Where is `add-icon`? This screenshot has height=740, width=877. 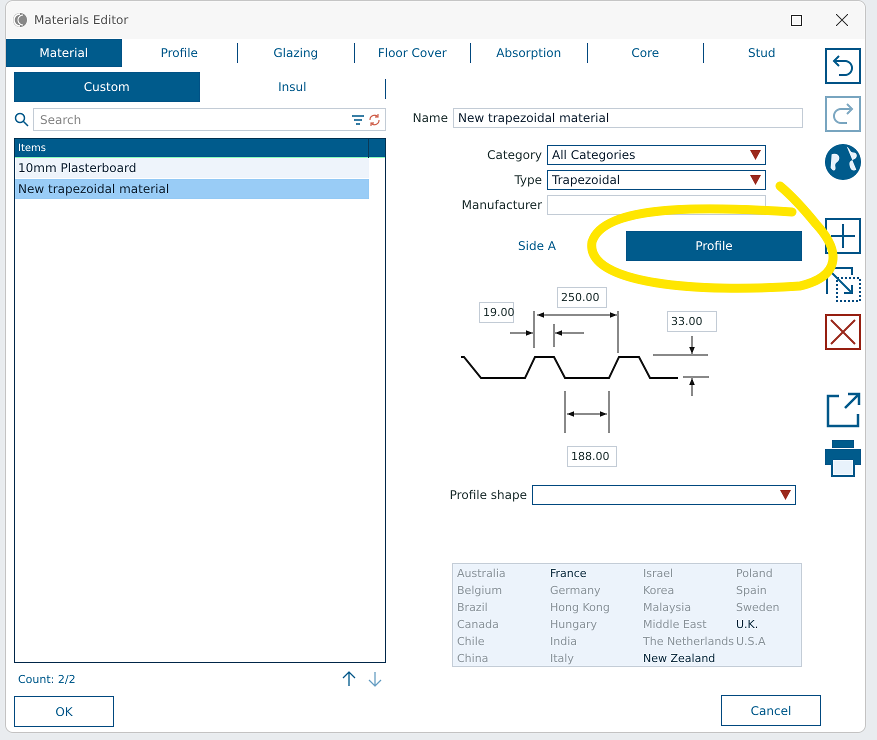 add-icon is located at coordinates (843, 236).